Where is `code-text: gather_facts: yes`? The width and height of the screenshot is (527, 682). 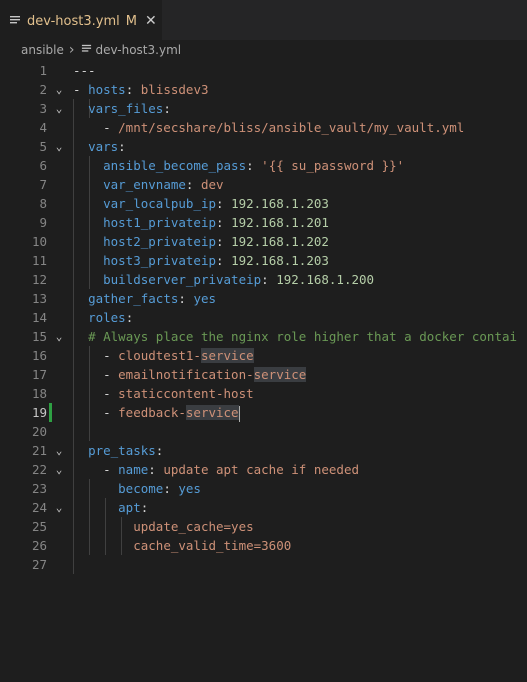
code-text: gather_facts: yes is located at coordinates (144, 298).